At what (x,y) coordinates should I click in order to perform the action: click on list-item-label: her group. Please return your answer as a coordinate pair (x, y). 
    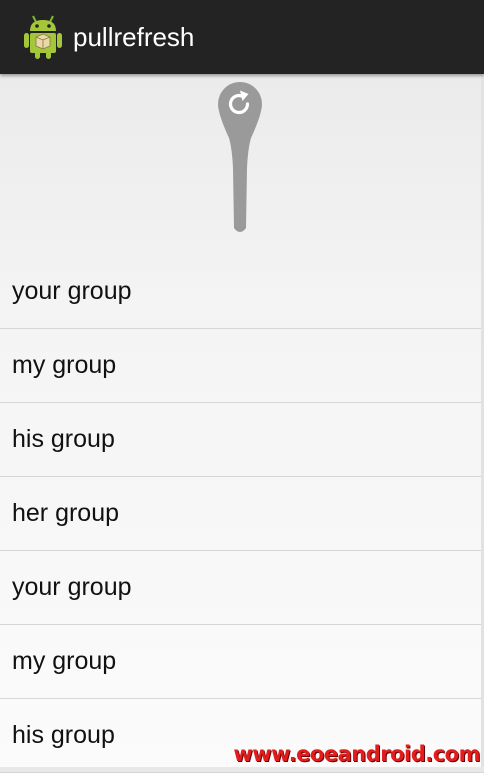
    Looking at the image, I should click on (66, 513).